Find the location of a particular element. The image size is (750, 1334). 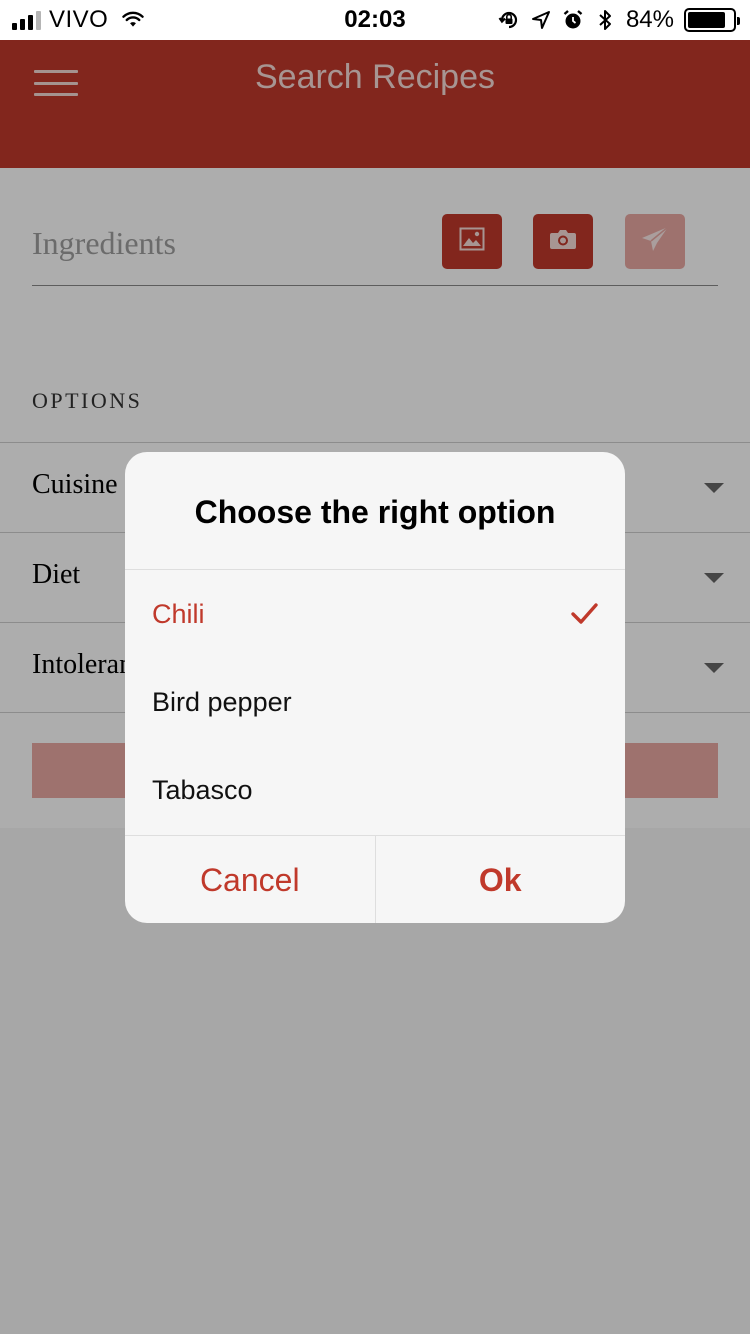

battery-tip is located at coordinates (738, 21).